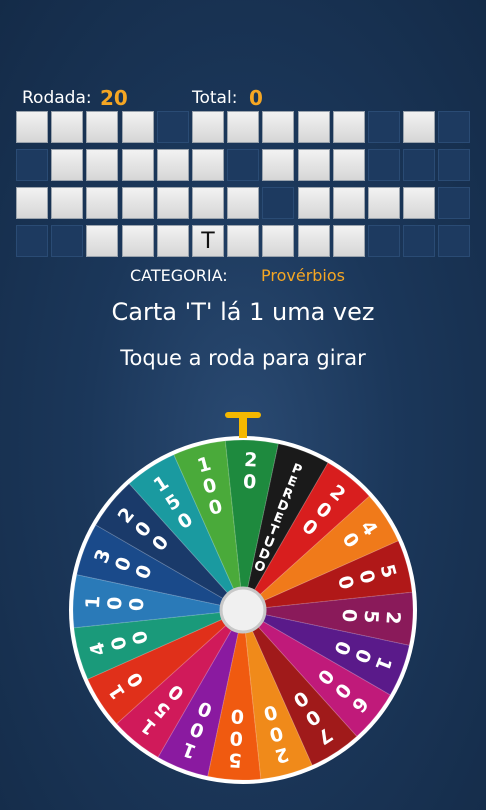 The width and height of the screenshot is (486, 810). Describe the element at coordinates (208, 241) in the screenshot. I see `board-tile-letter: T` at that location.